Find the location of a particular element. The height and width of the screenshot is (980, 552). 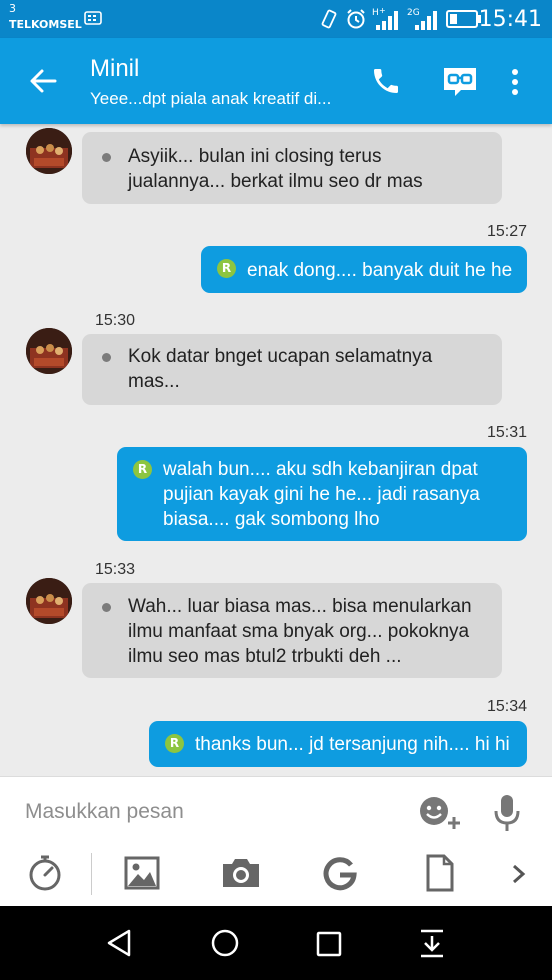

message-timestamp: 15:33 is located at coordinates (115, 569).